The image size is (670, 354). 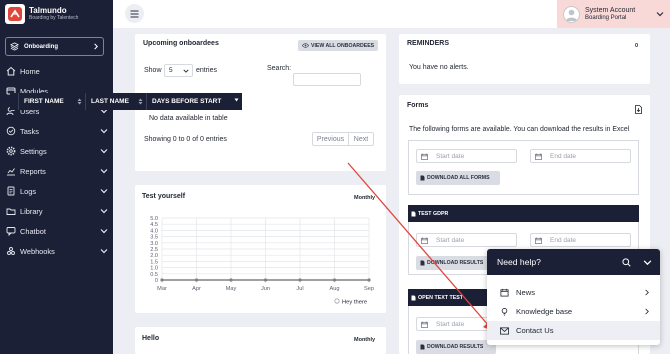 What do you see at coordinates (369, 289) in the screenshot?
I see `x-tick-label: Sep` at bounding box center [369, 289].